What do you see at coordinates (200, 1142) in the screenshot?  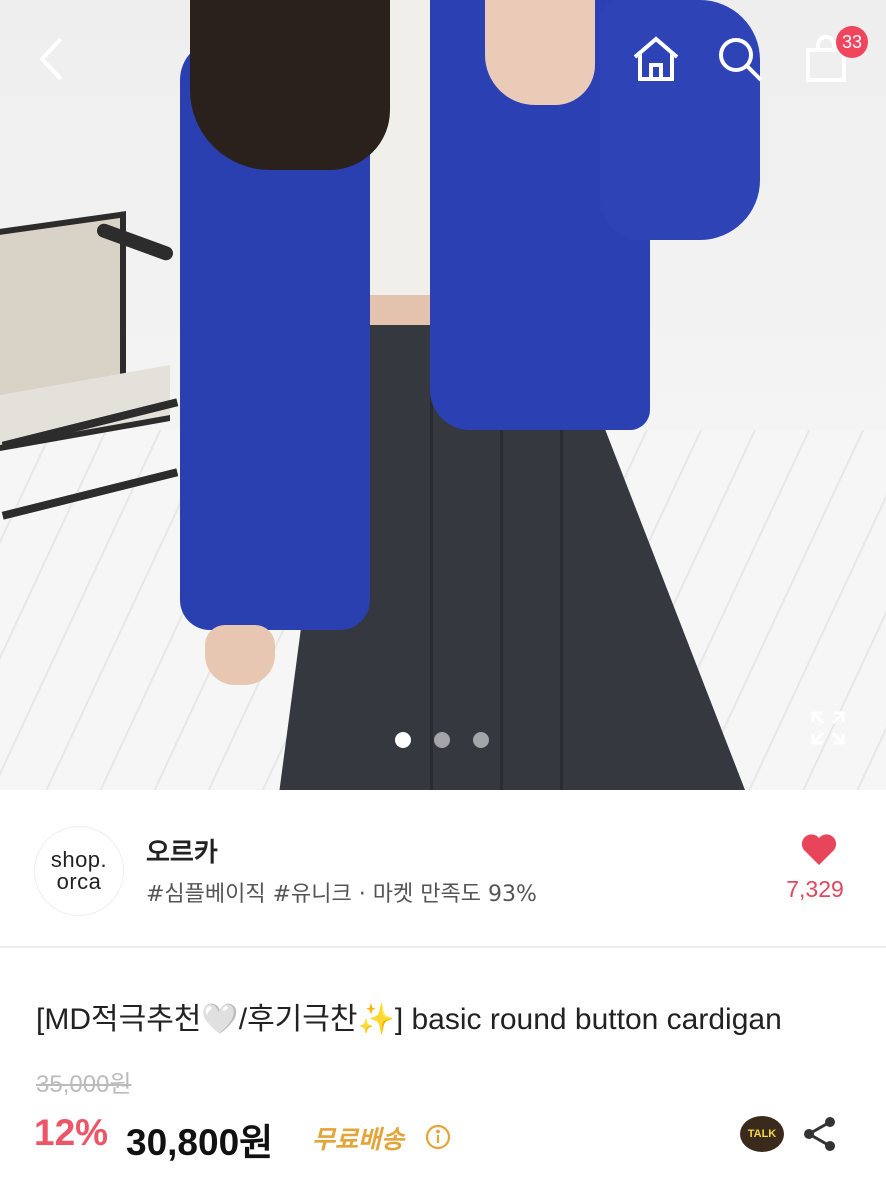 I see `sale-price: 30,800원` at bounding box center [200, 1142].